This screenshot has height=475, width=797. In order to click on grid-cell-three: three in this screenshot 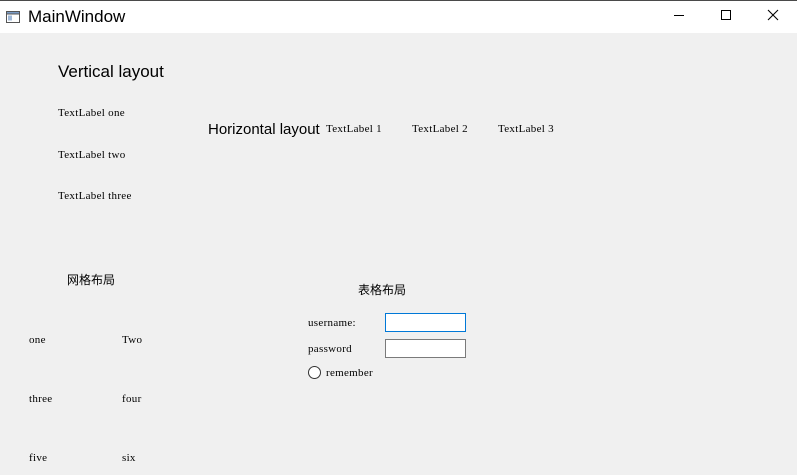, I will do `click(41, 399)`.